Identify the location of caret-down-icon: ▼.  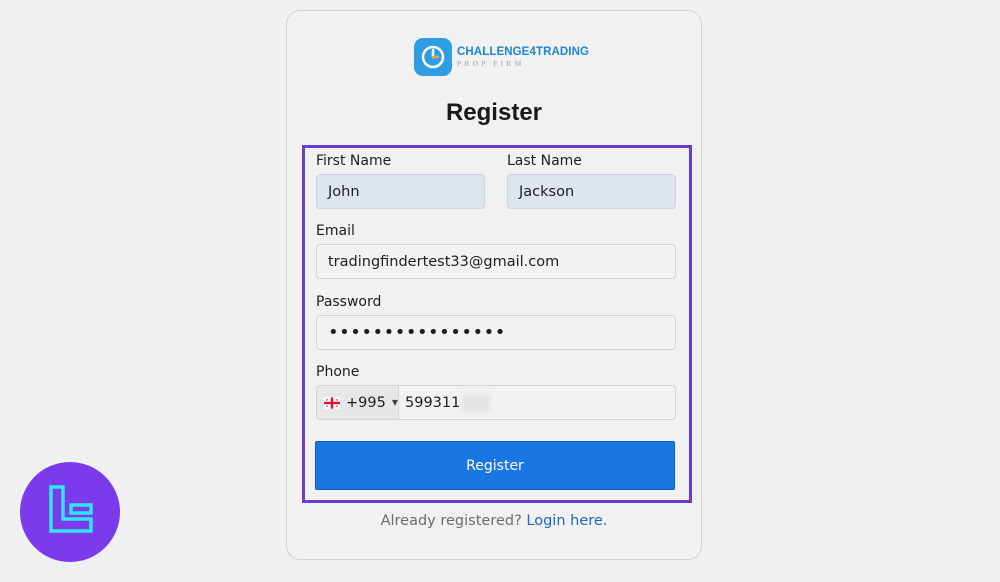
(394, 402).